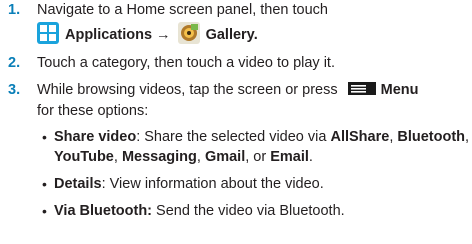 The height and width of the screenshot is (244, 472). I want to click on step-3-number: 3., so click(14, 90).